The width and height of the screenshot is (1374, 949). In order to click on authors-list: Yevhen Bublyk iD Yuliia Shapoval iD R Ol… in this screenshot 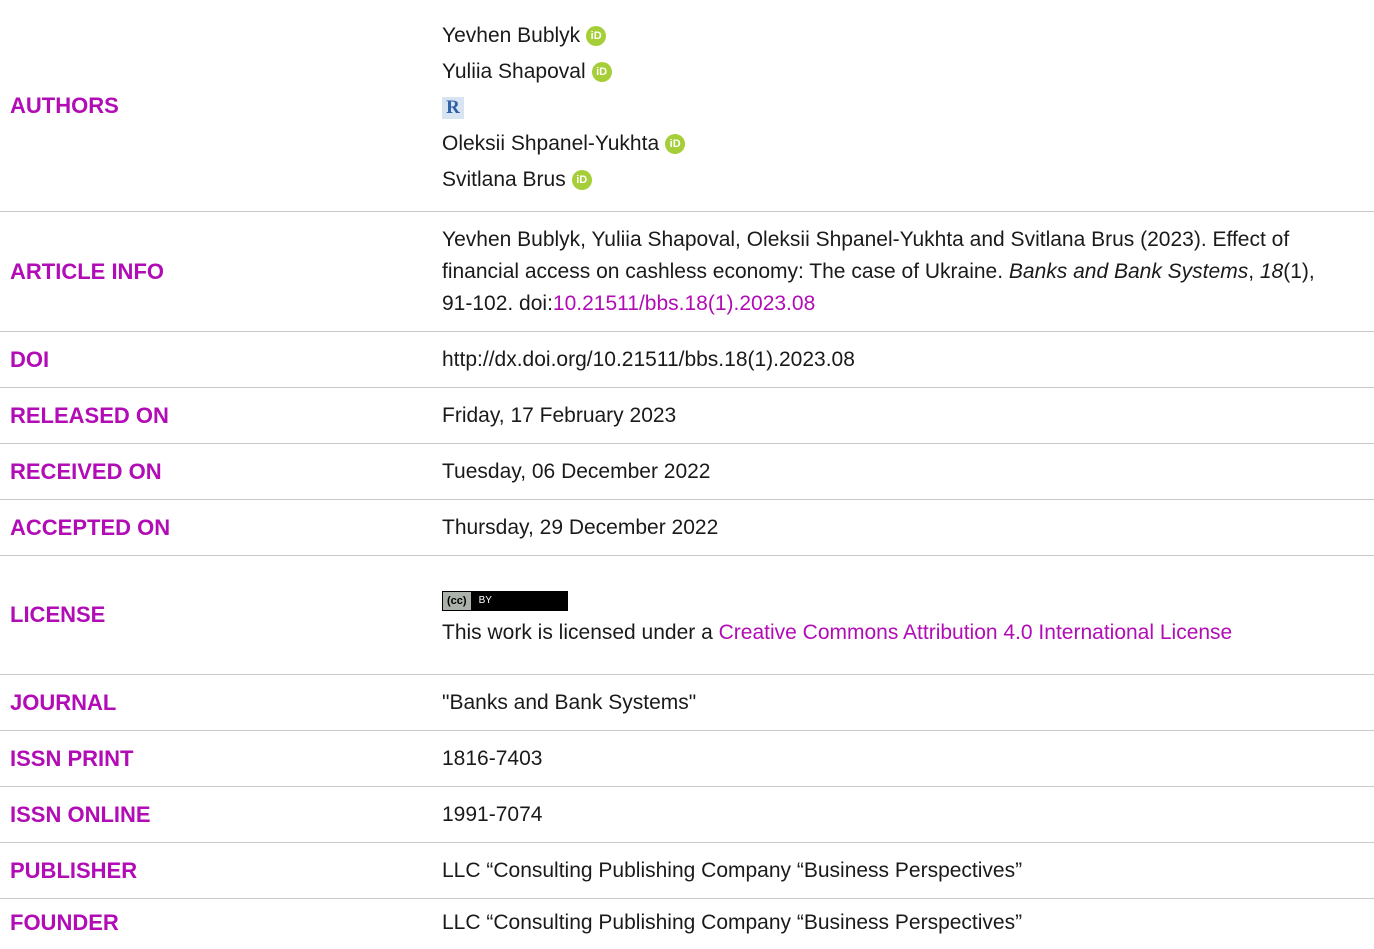, I will do `click(908, 106)`.